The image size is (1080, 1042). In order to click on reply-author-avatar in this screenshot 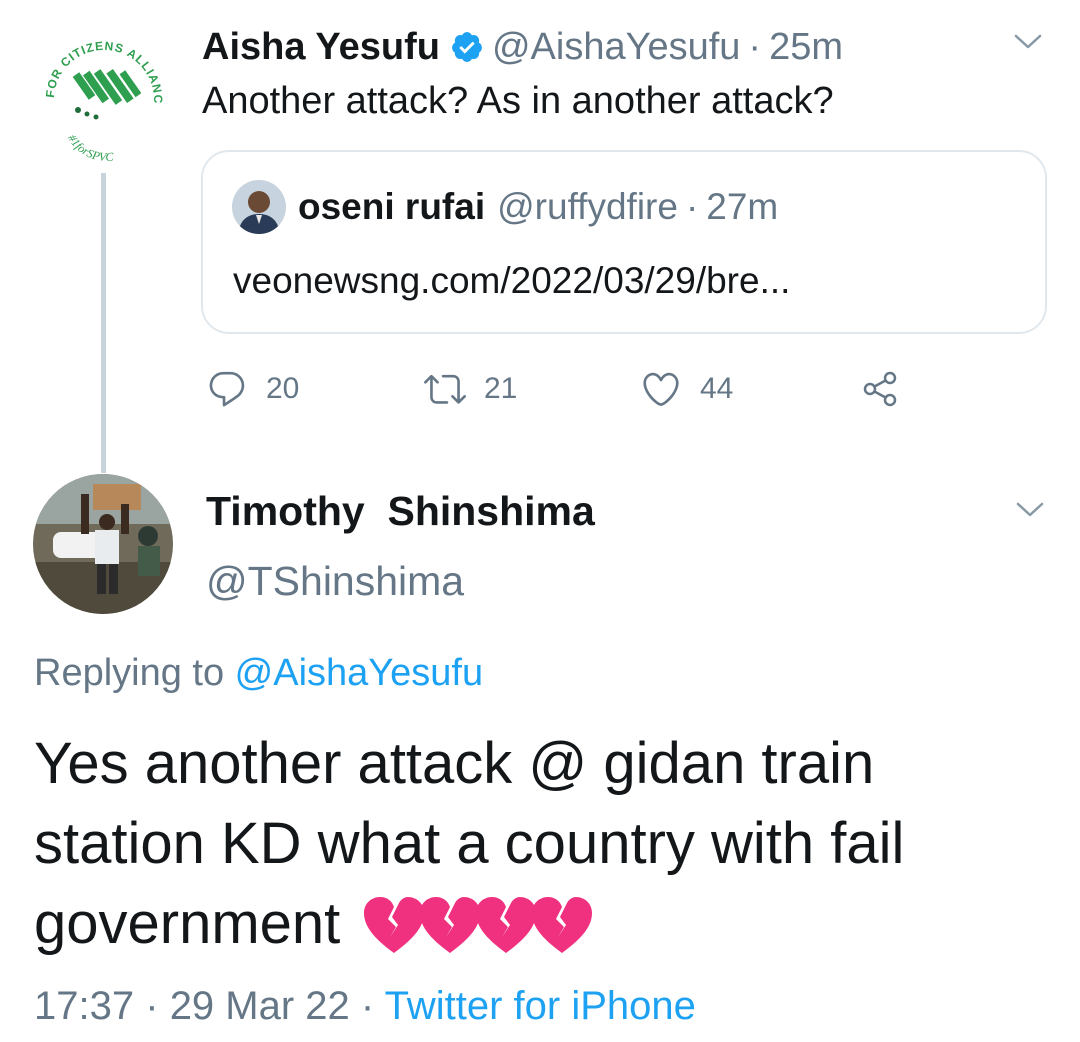, I will do `click(103, 544)`.